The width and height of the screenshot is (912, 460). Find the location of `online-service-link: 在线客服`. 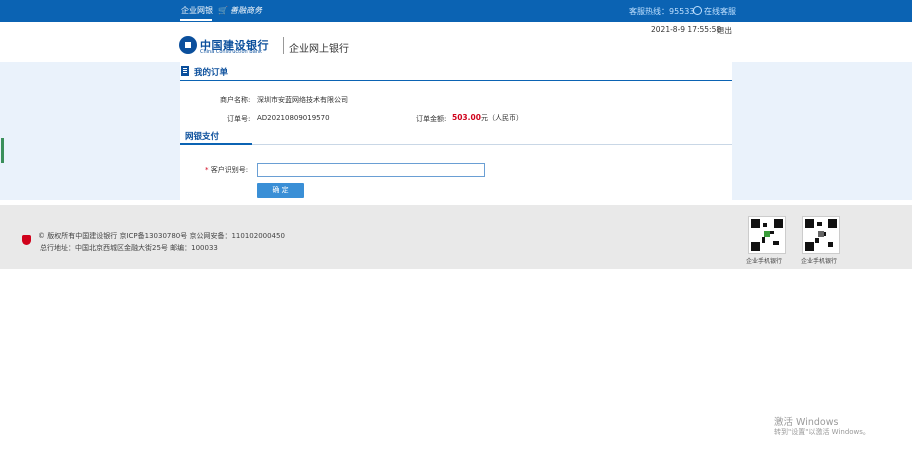

online-service-link: 在线客服 is located at coordinates (714, 11).